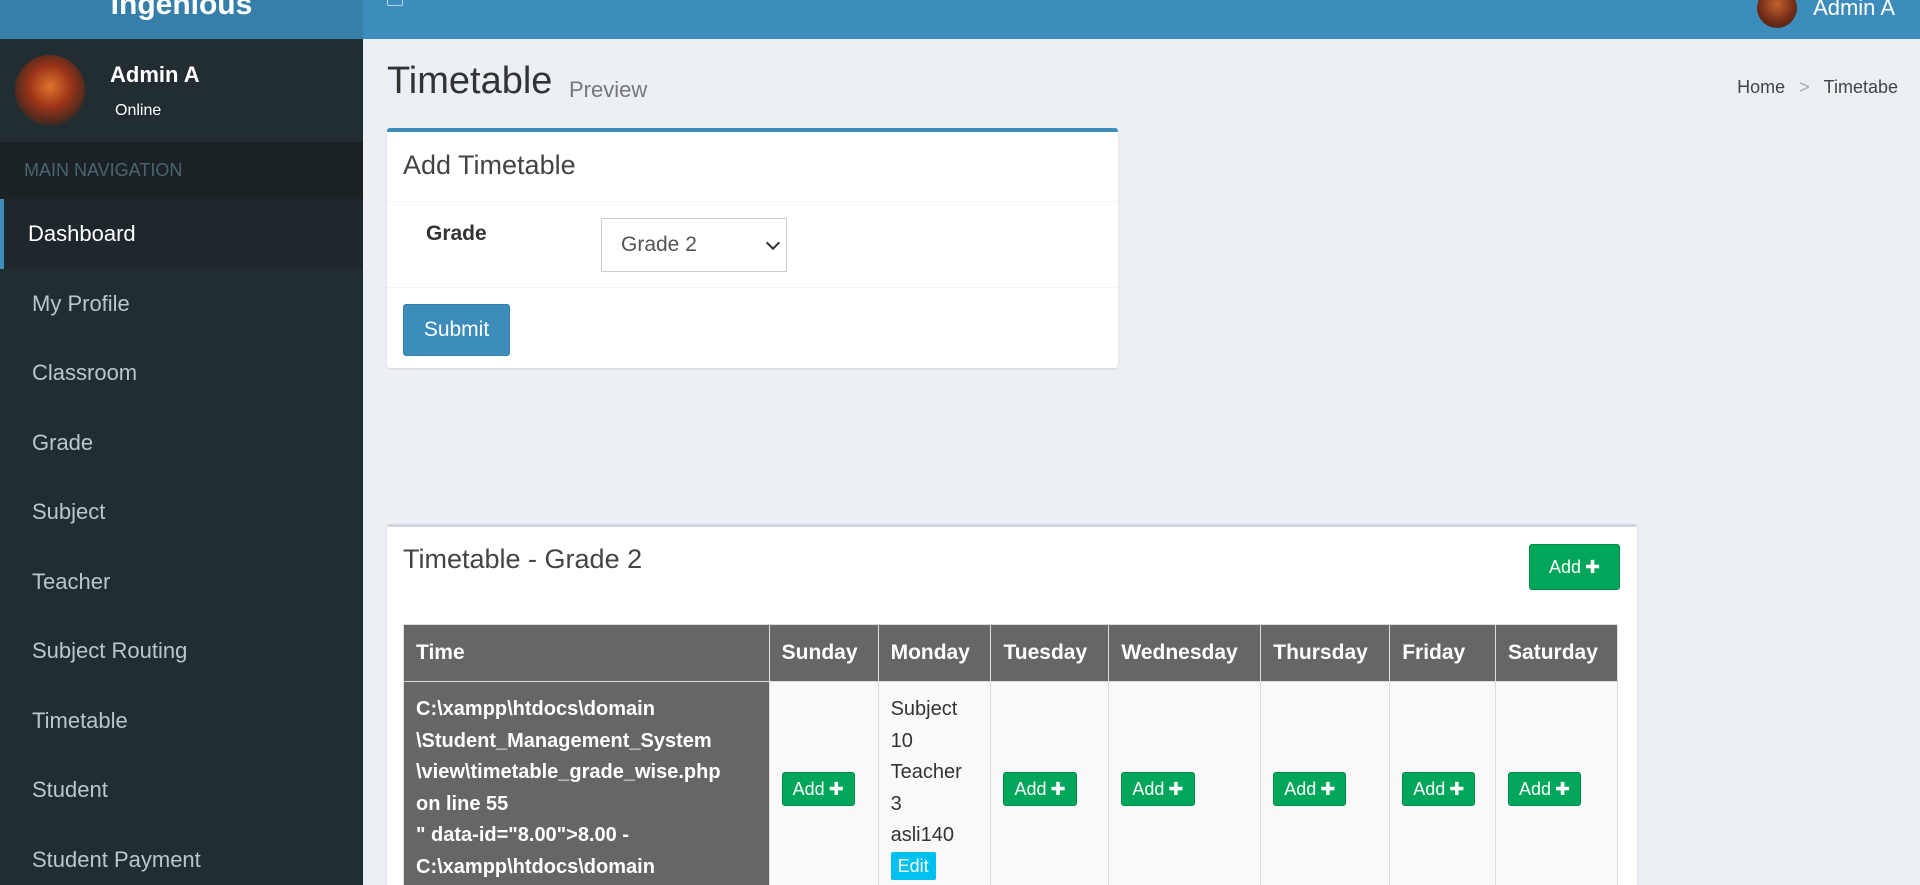 The height and width of the screenshot is (885, 1920). I want to click on add-timetable-button: Add ✚, so click(1574, 567).